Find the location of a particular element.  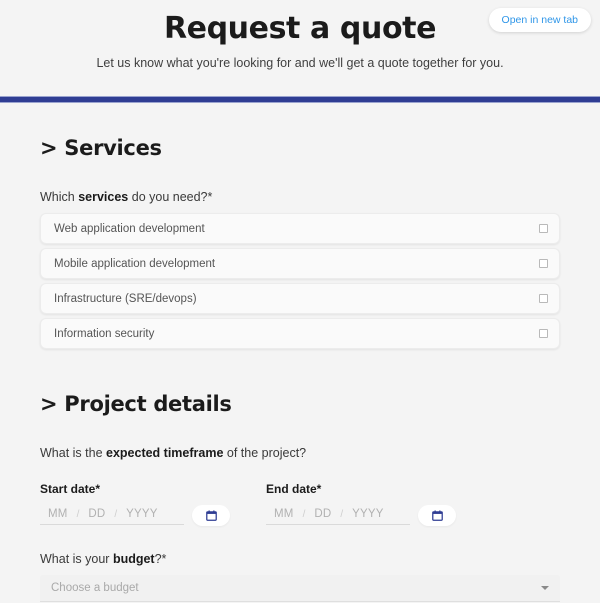

start-date-label: Start date* is located at coordinates (70, 489).